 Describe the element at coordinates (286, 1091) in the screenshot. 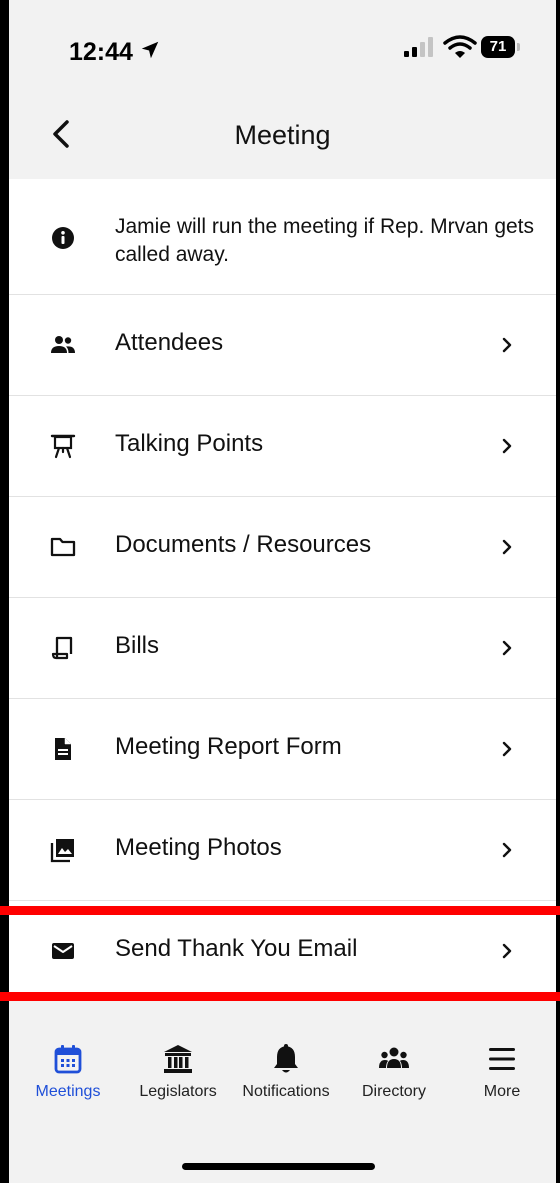

I see `tab-label: Notifications` at that location.